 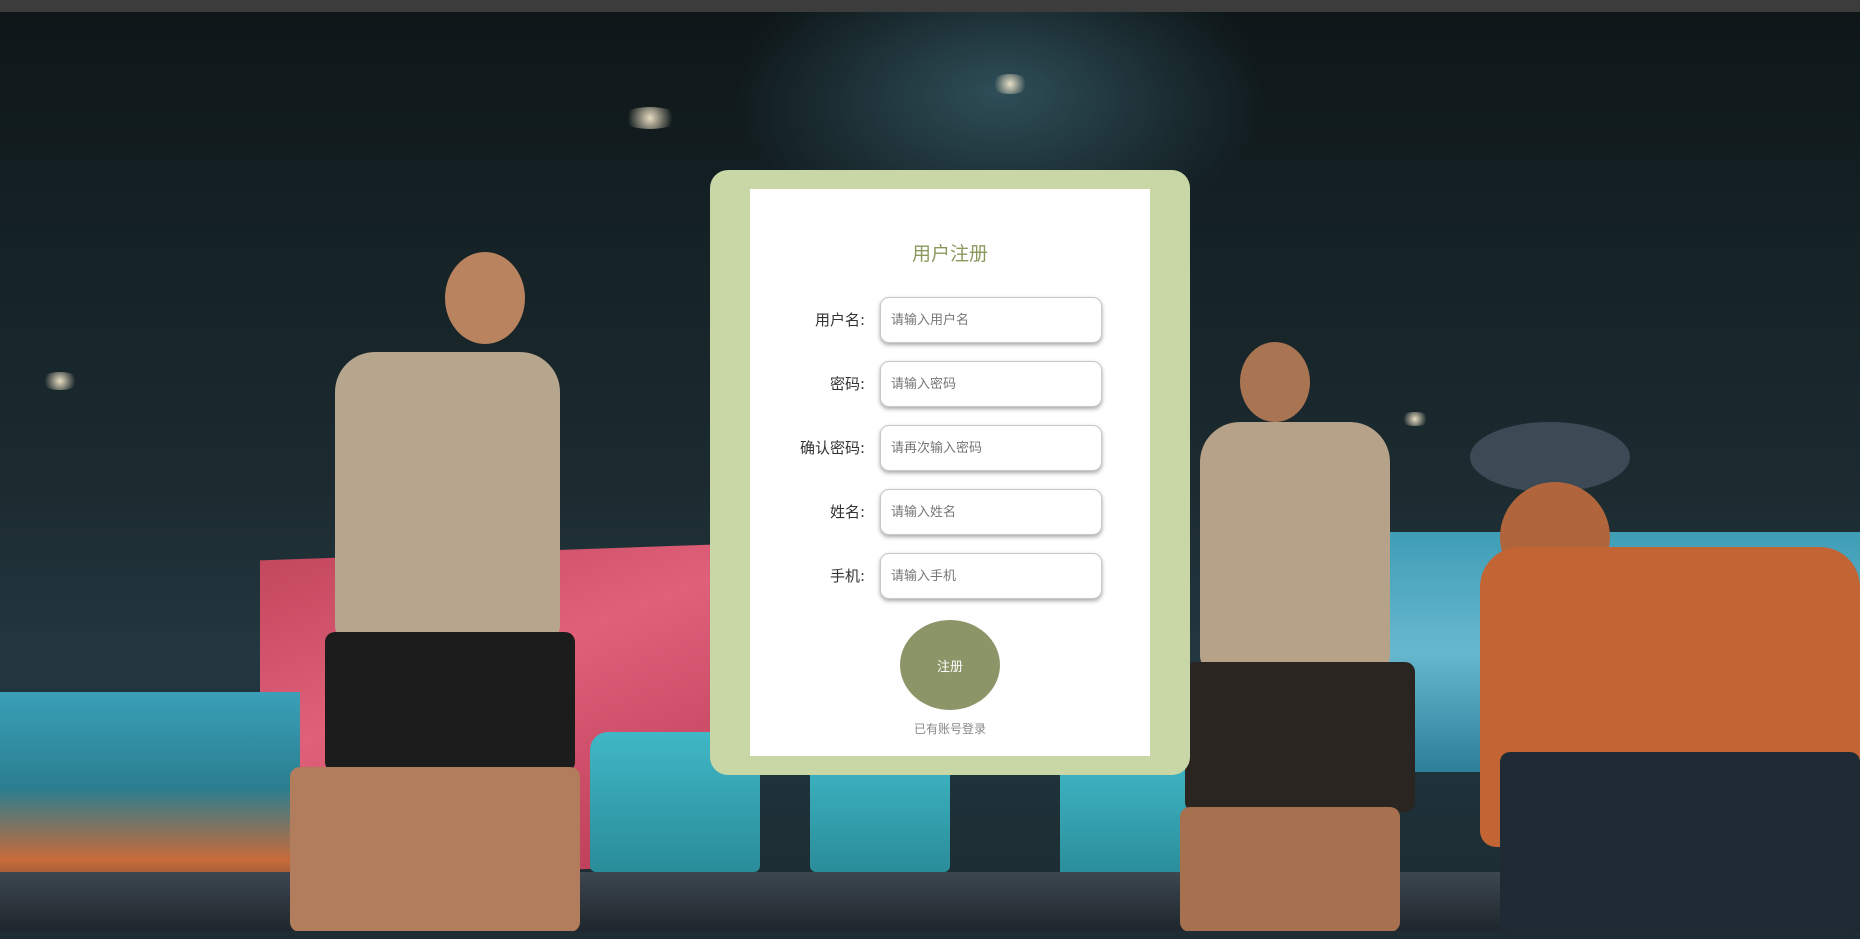 I want to click on confirm-password-row: 确认密码:, so click(x=950, y=448).